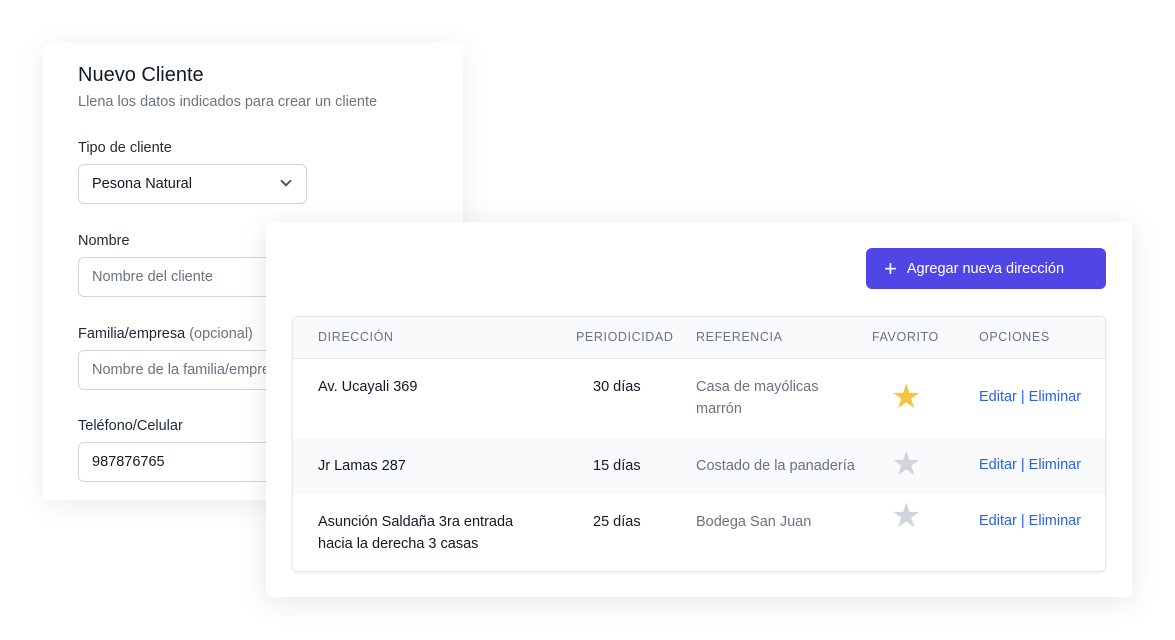  What do you see at coordinates (104, 241) in the screenshot?
I see `nombre-label: Nombre` at bounding box center [104, 241].